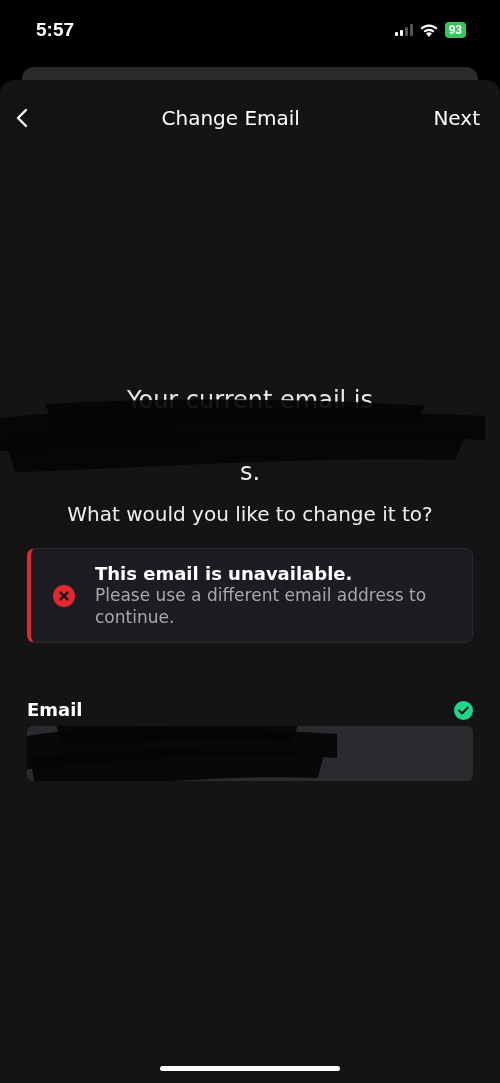 This screenshot has height=1083, width=500. I want to click on wifi-icon, so click(428, 30).